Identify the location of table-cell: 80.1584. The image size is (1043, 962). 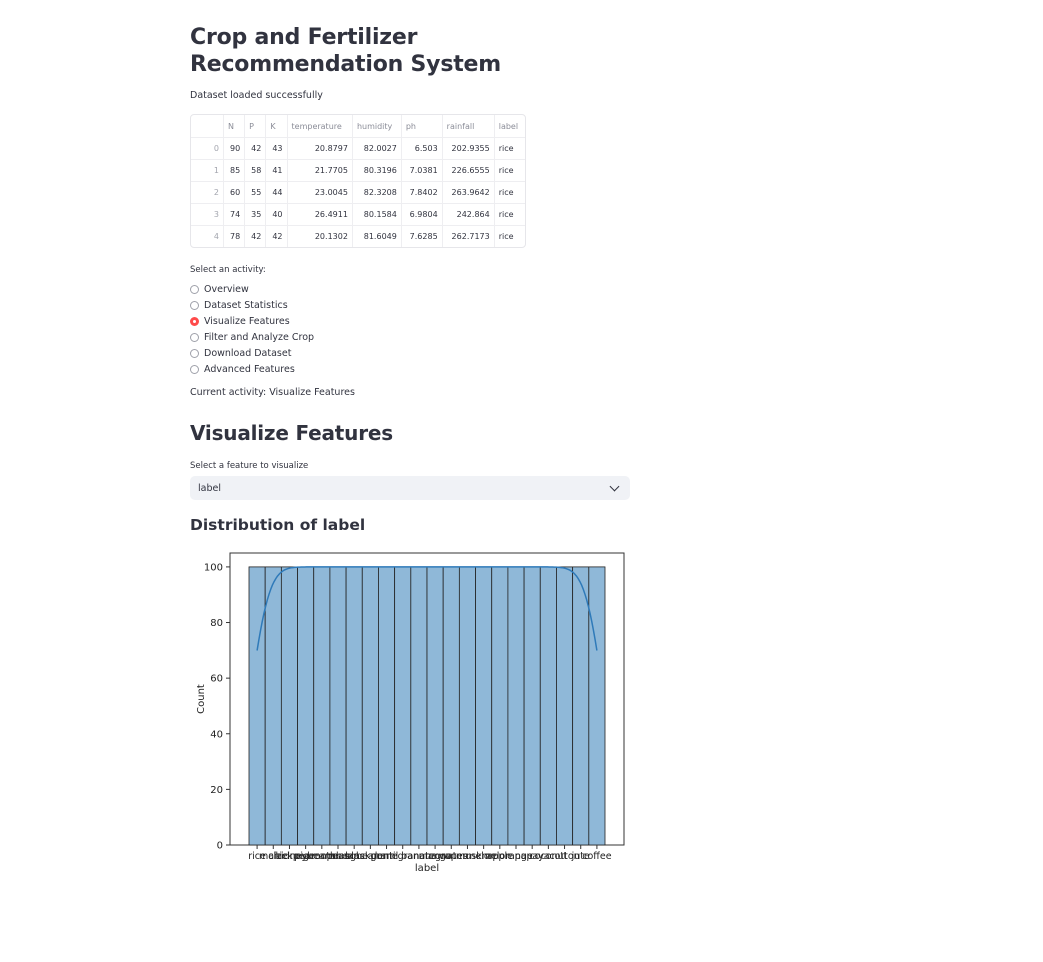
(377, 214).